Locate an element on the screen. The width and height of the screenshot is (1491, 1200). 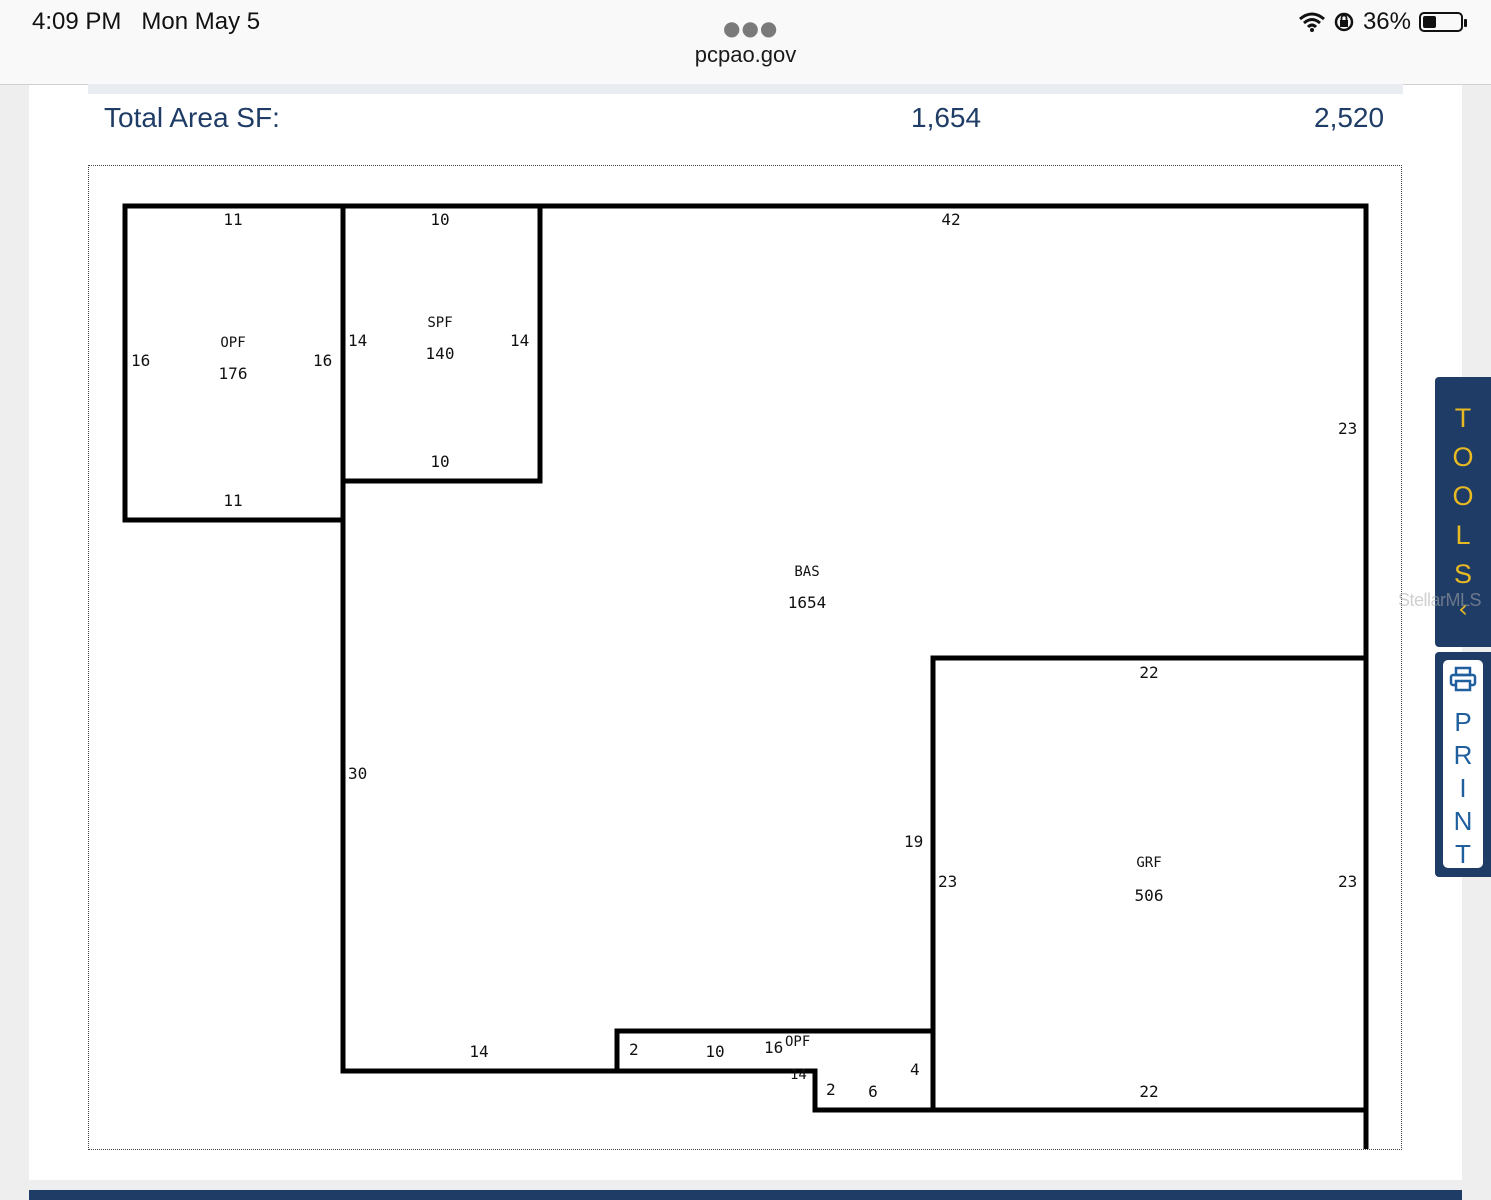
table-row-divider is located at coordinates (745, 89).